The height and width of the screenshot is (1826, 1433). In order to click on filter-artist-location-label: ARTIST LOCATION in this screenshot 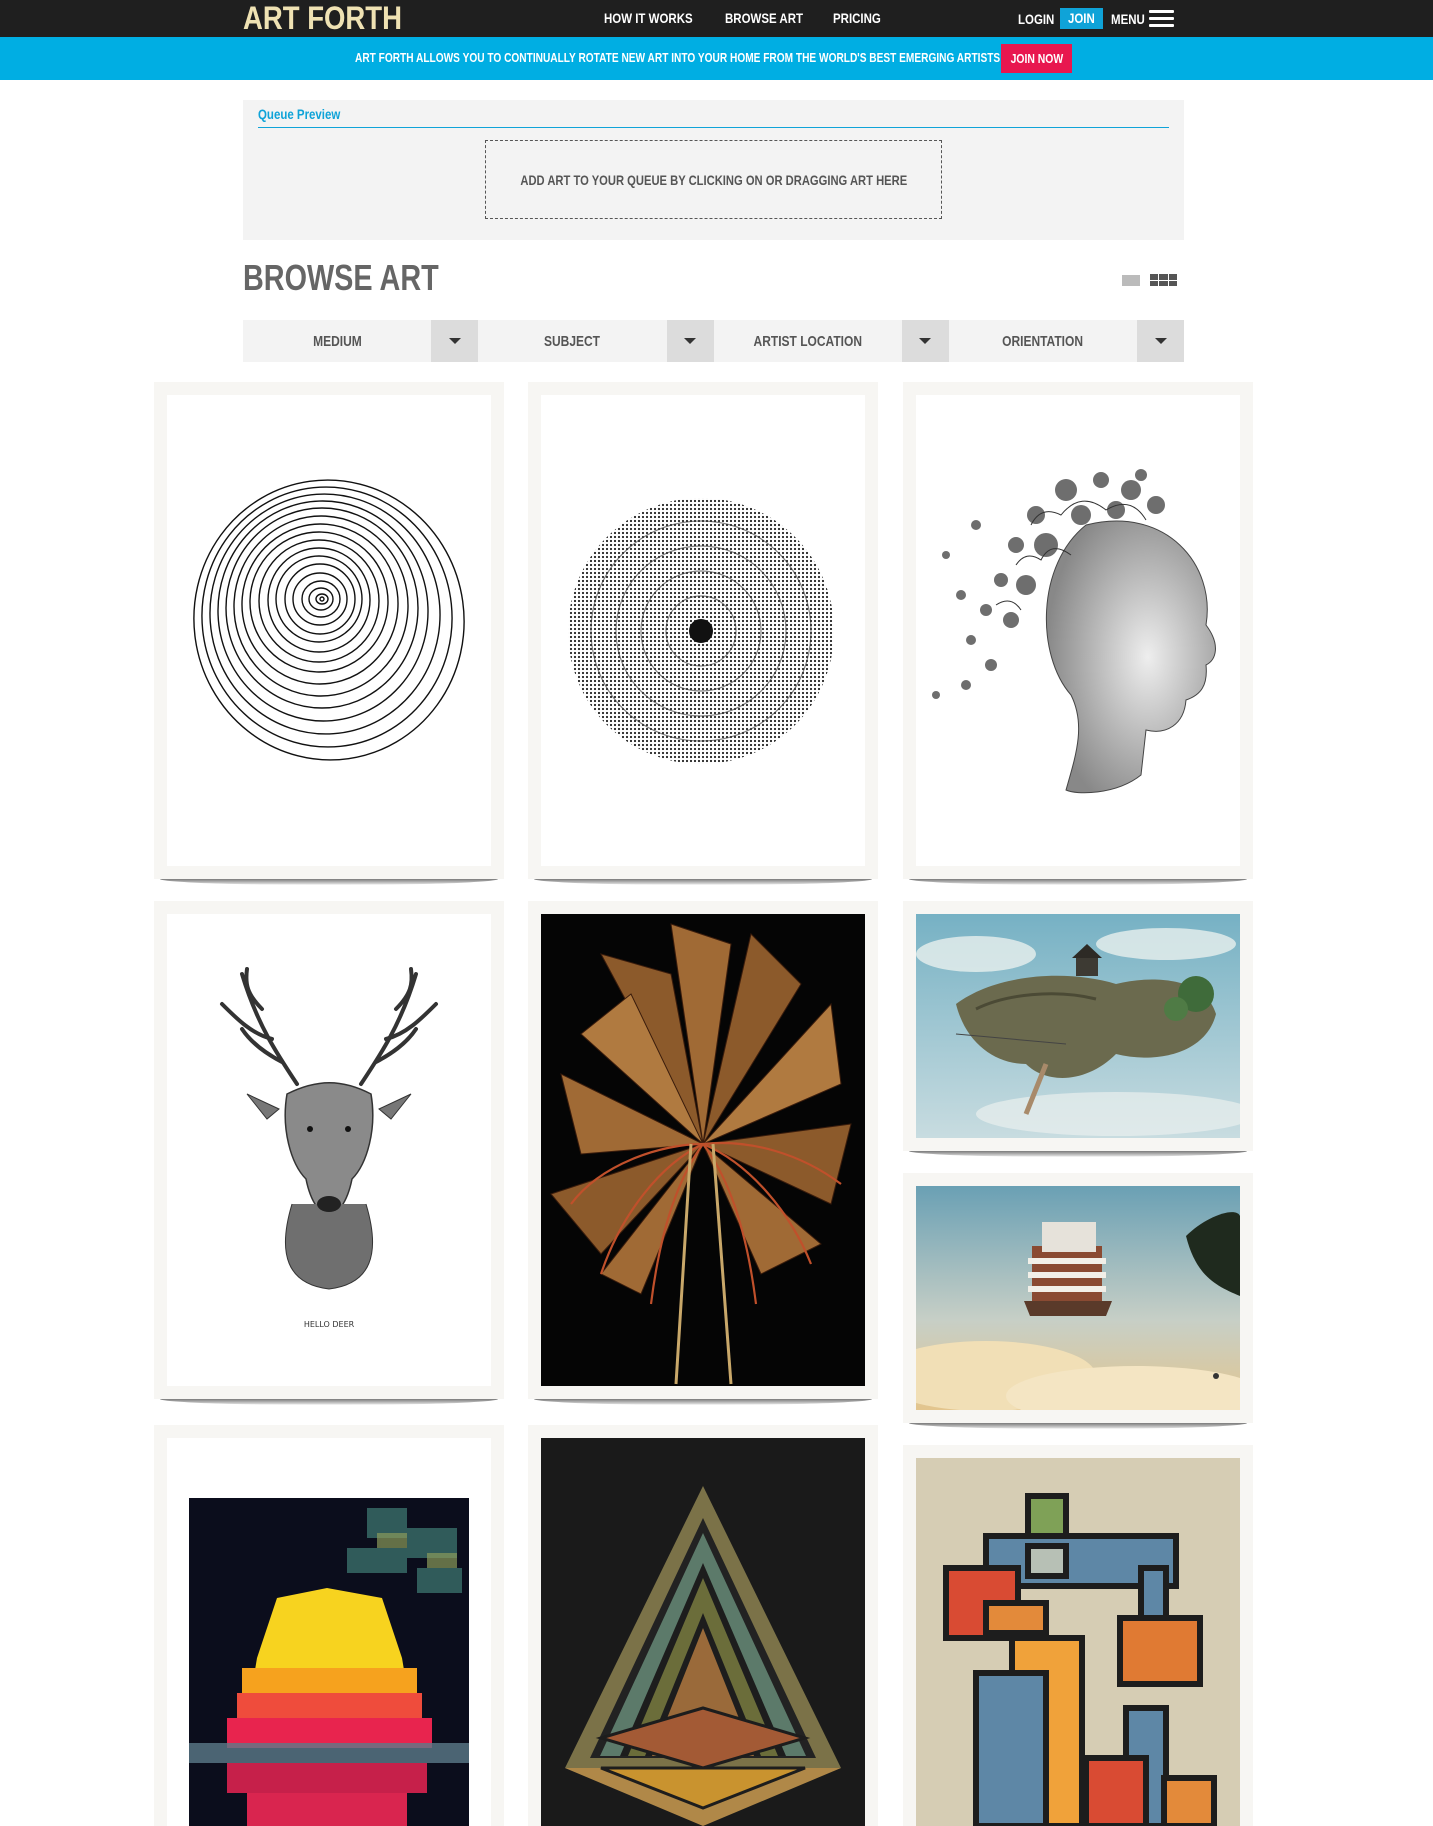, I will do `click(807, 341)`.